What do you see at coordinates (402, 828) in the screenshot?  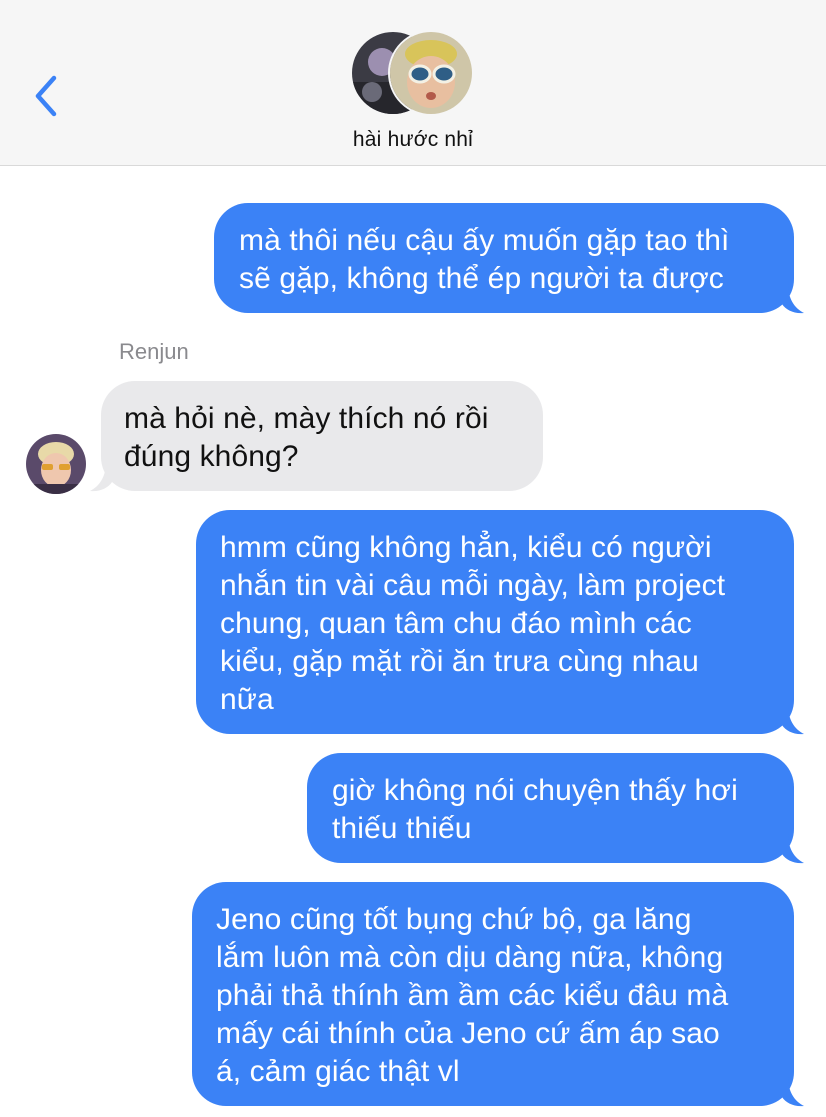 I see `message-text-line: thiếu thiếu` at bounding box center [402, 828].